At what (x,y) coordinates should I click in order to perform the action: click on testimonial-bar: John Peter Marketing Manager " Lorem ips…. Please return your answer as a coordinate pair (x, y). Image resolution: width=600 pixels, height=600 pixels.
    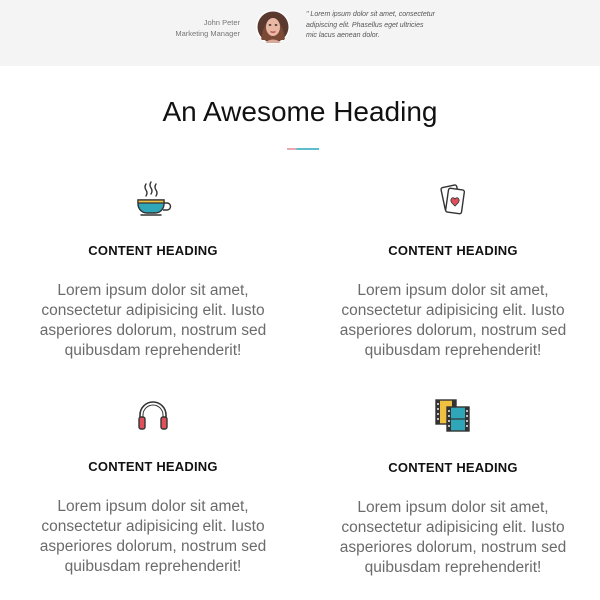
    Looking at the image, I should click on (300, 33).